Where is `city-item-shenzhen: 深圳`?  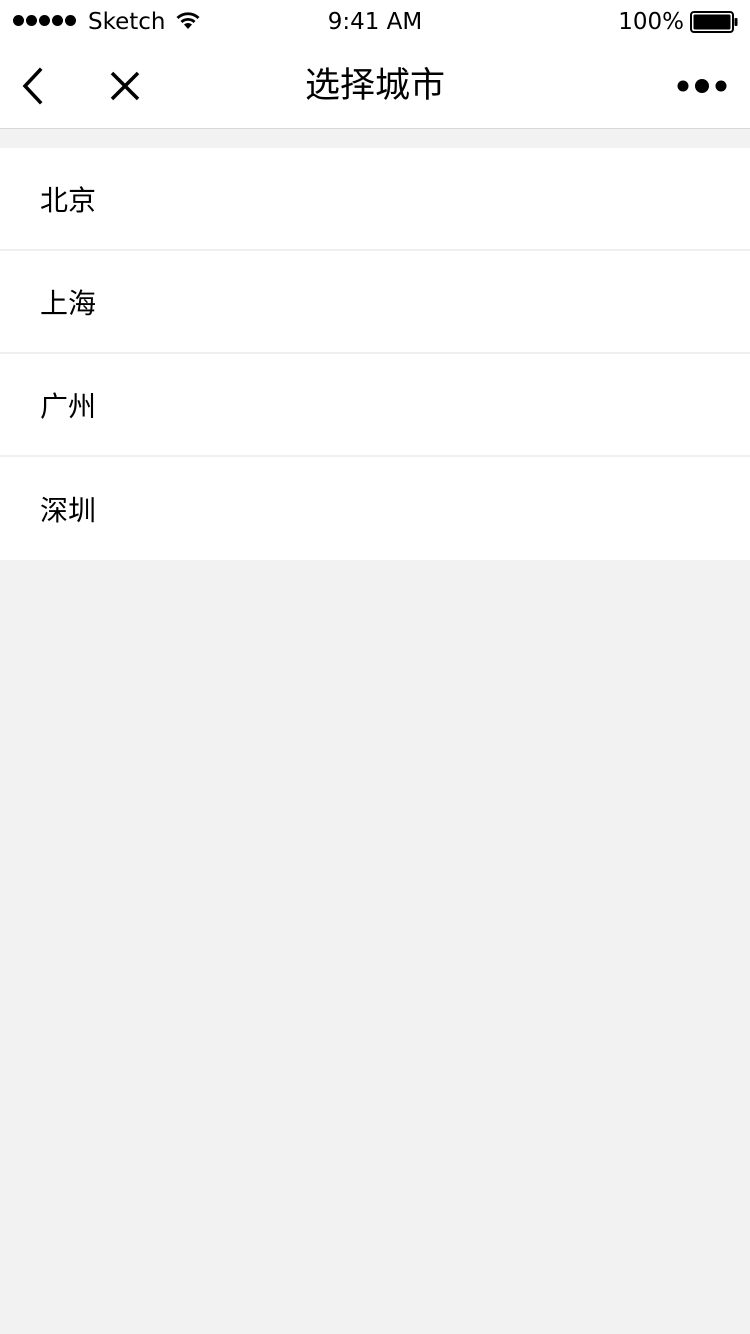
city-item-shenzhen: 深圳 is located at coordinates (375, 508).